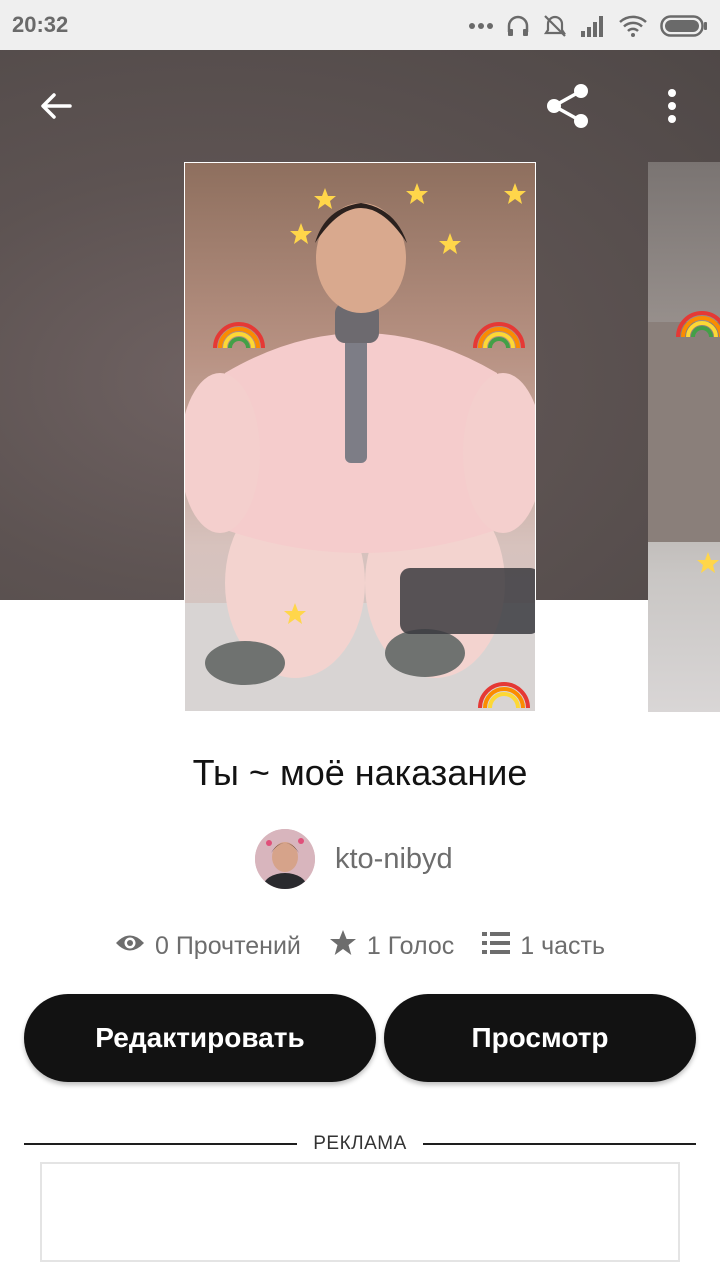 The width and height of the screenshot is (720, 1280). What do you see at coordinates (633, 26) in the screenshot?
I see `wifi-icon` at bounding box center [633, 26].